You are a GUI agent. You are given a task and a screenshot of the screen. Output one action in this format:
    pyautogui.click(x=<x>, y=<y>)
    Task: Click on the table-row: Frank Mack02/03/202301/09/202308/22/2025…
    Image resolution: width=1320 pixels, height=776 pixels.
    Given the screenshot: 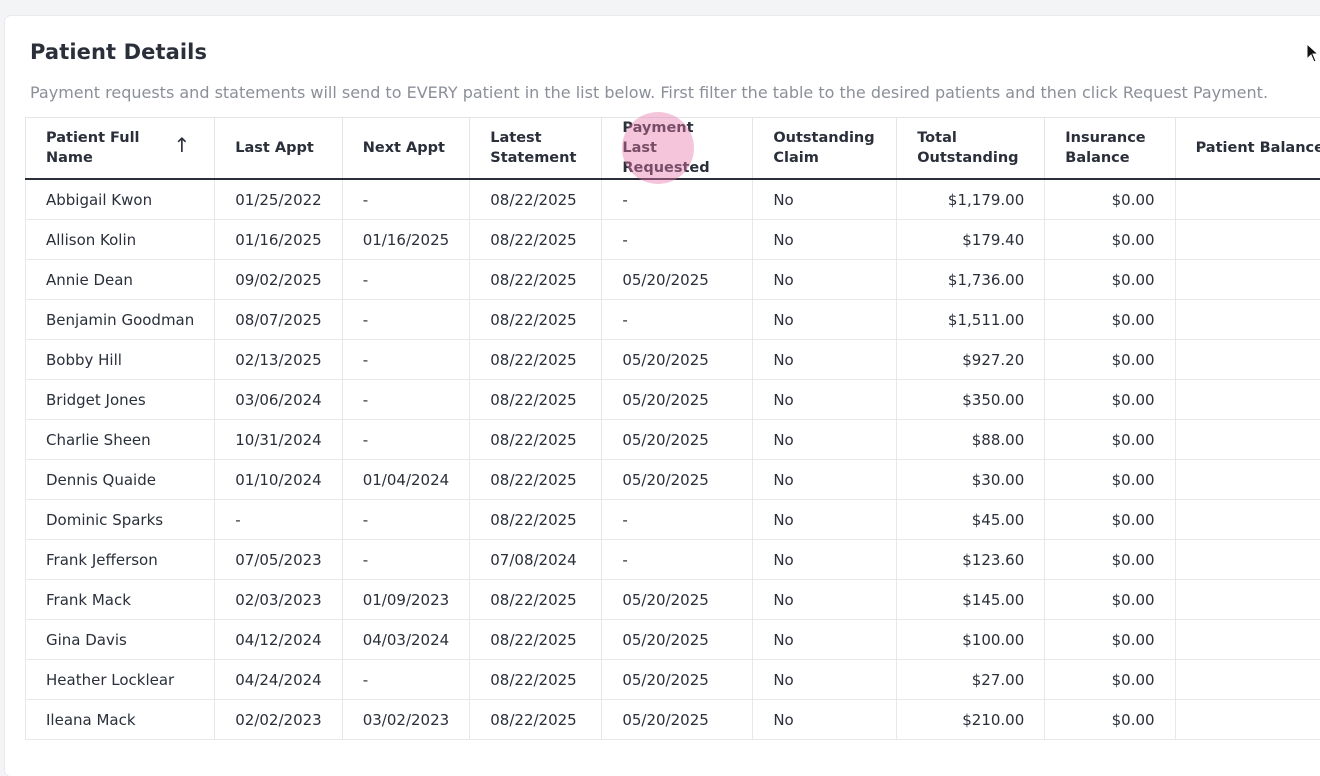 What is the action you would take?
    pyautogui.click(x=673, y=600)
    